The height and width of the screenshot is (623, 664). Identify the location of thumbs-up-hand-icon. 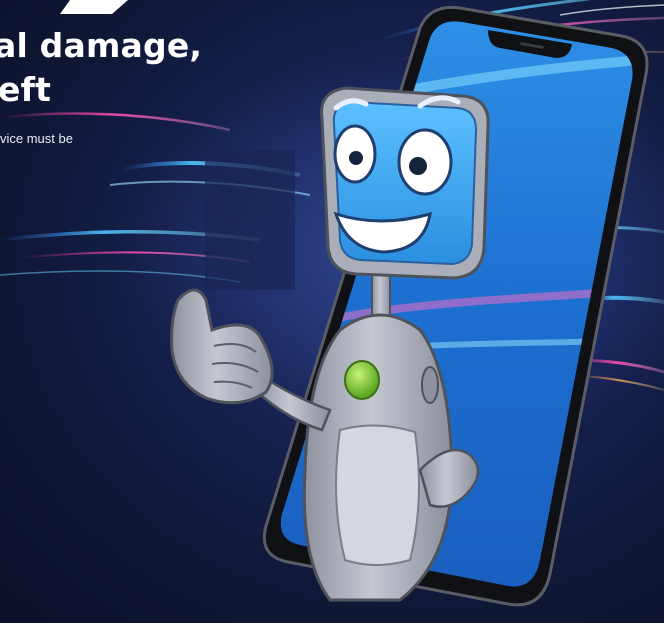
(222, 346).